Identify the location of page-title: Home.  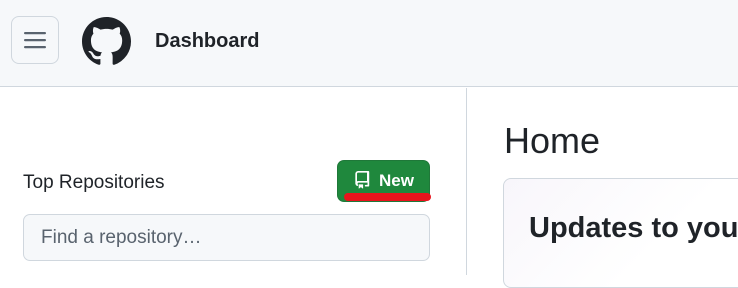
(552, 140).